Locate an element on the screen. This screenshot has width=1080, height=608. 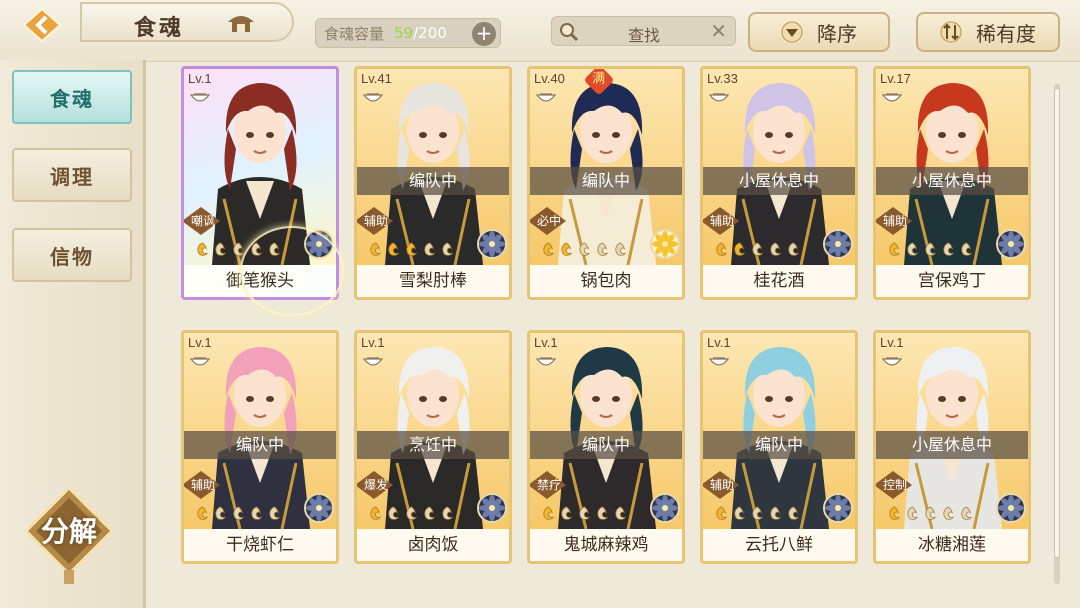
food-soul-card: Lv.1 烹饪中 爆发 卤肉饭 is located at coordinates (433, 447).